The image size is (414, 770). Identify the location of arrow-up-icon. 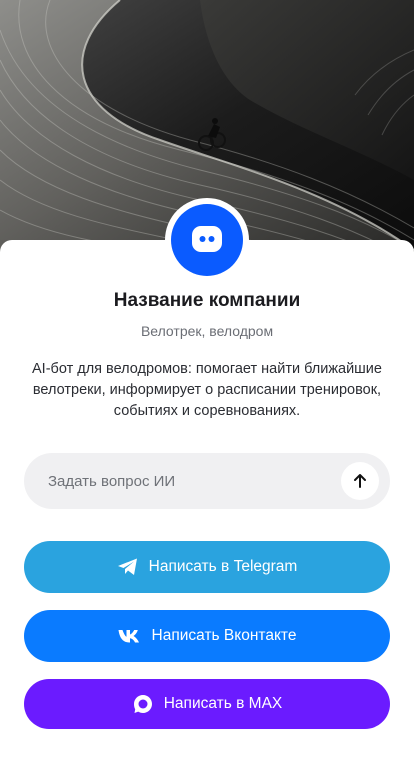
(360, 481).